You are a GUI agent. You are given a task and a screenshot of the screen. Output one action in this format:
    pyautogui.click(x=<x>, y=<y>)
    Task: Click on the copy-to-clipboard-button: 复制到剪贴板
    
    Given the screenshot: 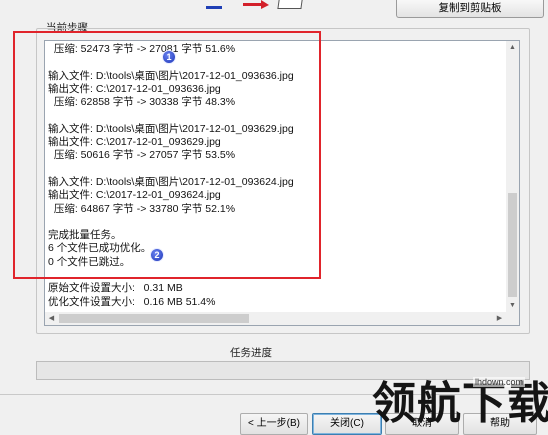 What is the action you would take?
    pyautogui.click(x=470, y=9)
    